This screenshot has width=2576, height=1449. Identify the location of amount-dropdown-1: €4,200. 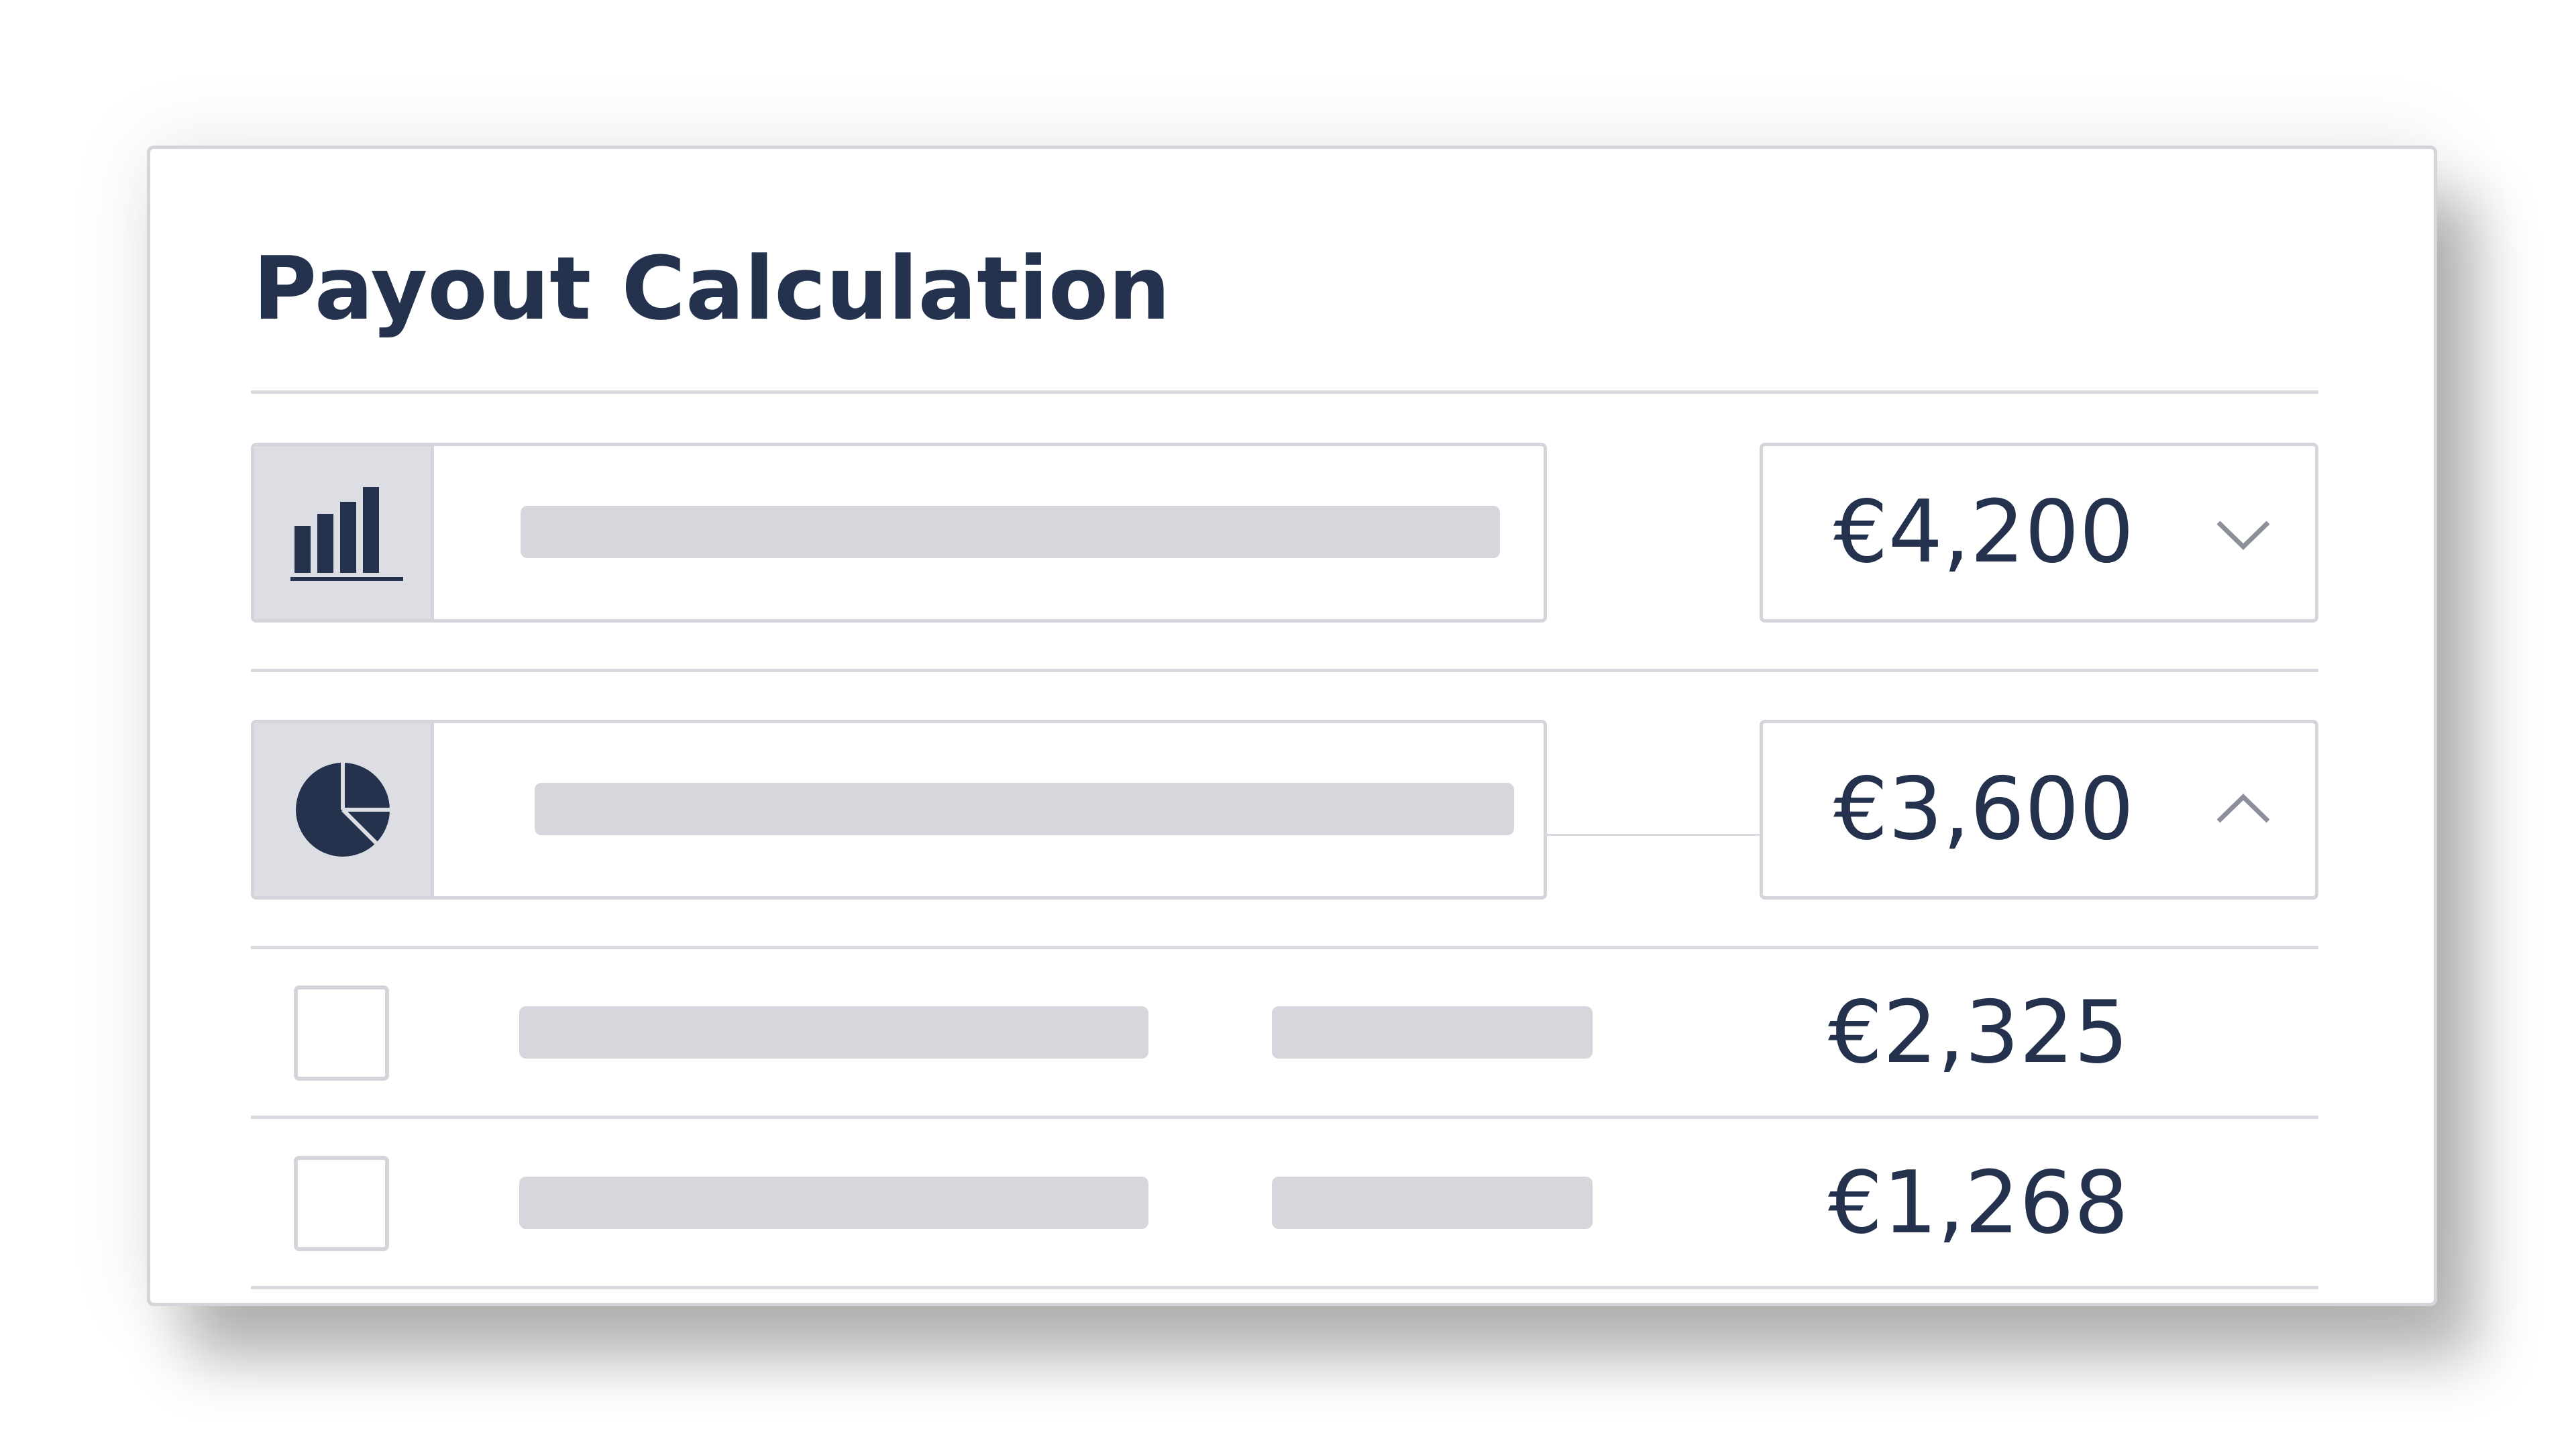
(2039, 533).